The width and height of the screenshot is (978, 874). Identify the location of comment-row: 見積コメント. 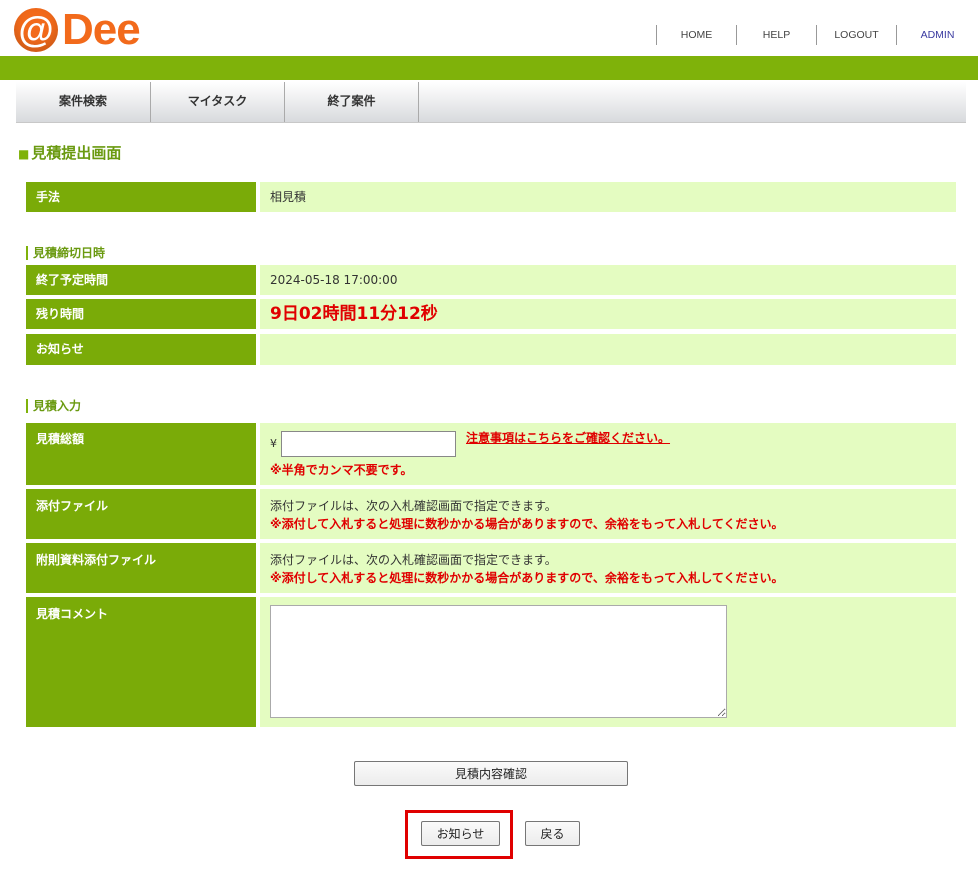
(491, 662).